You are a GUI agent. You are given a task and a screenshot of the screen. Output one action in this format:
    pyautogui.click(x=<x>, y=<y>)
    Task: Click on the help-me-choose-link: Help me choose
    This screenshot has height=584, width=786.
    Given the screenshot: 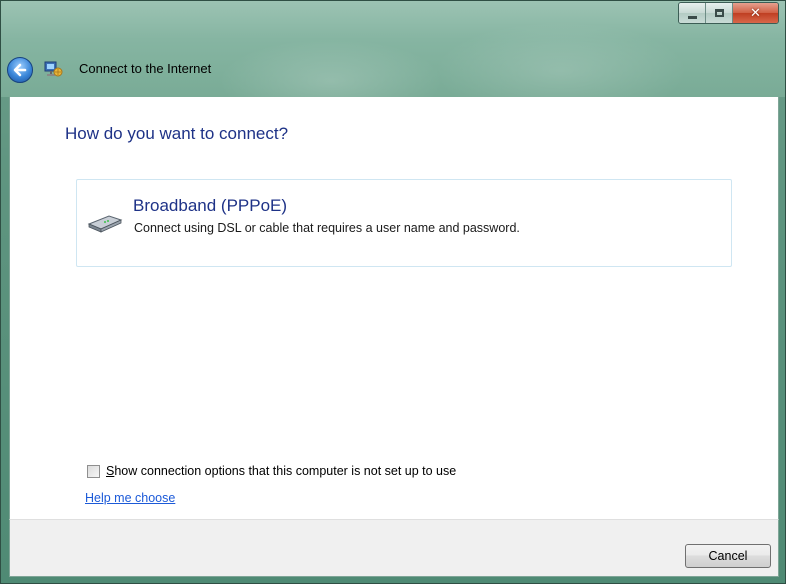 What is the action you would take?
    pyautogui.click(x=130, y=498)
    